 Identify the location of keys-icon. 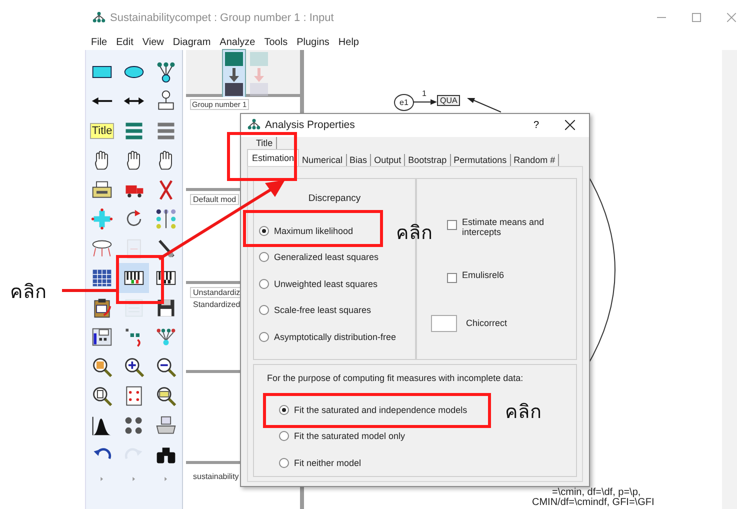
(134, 278).